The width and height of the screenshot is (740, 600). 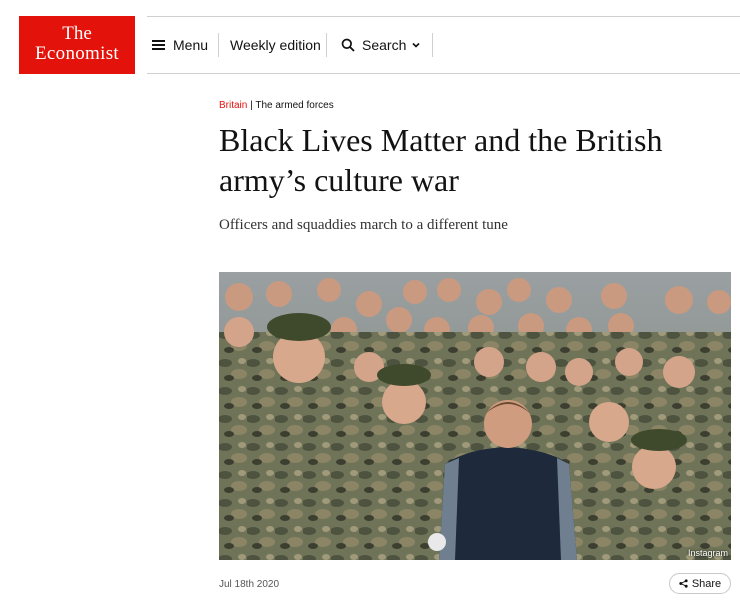 I want to click on share-label: Share, so click(x=706, y=583).